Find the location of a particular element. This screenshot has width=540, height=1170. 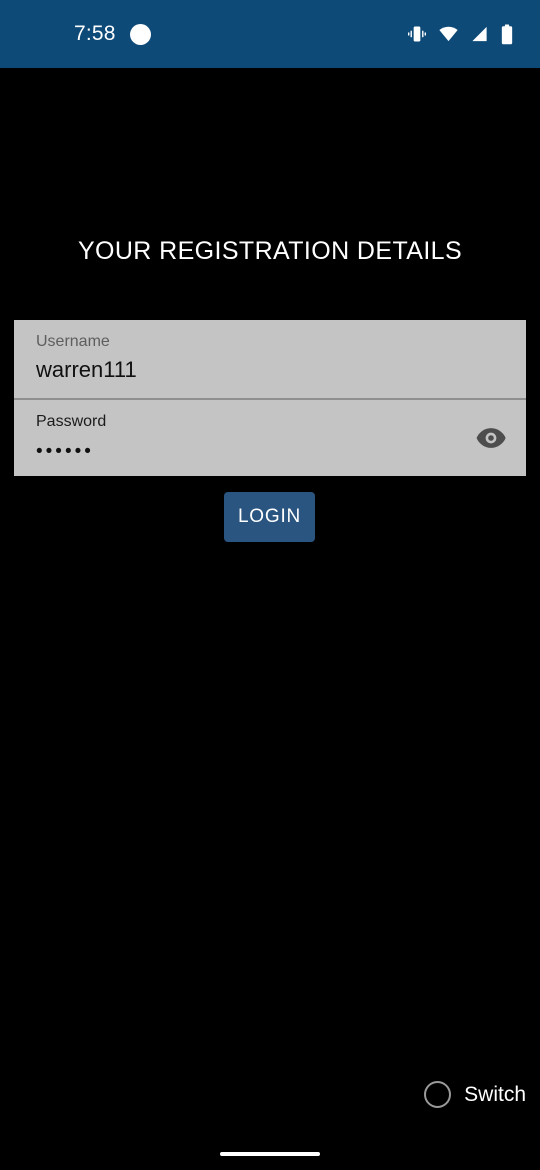

radio-circle-icon is located at coordinates (438, 1094).